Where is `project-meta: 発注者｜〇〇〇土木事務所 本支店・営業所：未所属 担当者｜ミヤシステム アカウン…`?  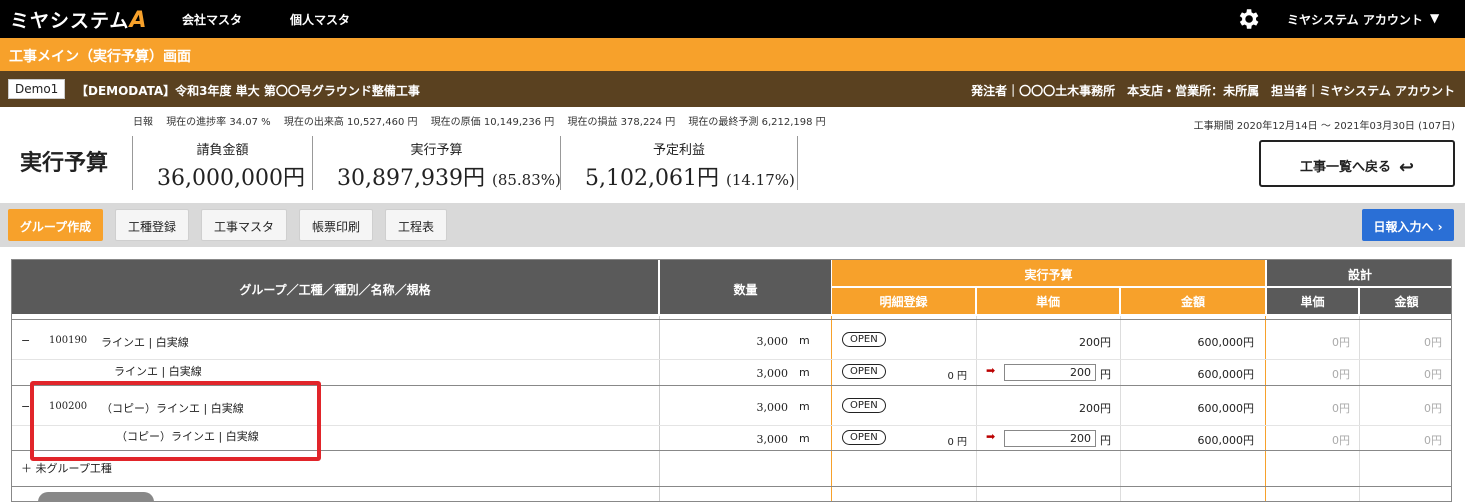 project-meta: 発注者｜〇〇〇土木事務所 本支店・営業所：未所属 担当者｜ミヤシステム アカウン… is located at coordinates (1213, 91).